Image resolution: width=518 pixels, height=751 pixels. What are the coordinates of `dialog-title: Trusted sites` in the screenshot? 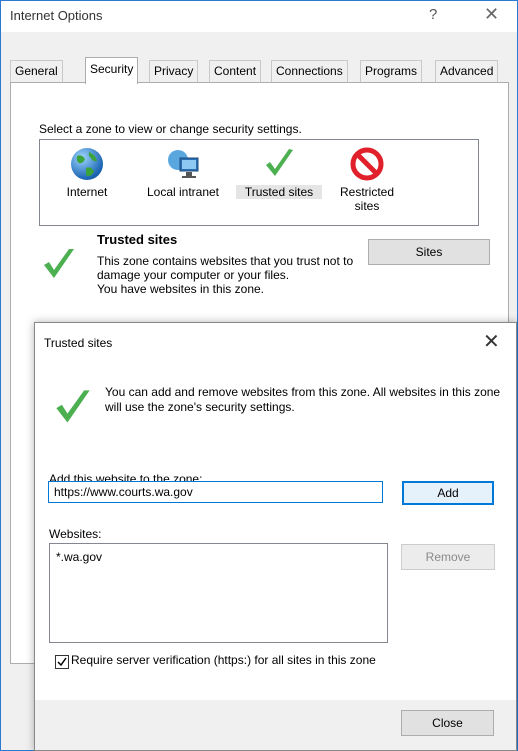 It's located at (78, 343).